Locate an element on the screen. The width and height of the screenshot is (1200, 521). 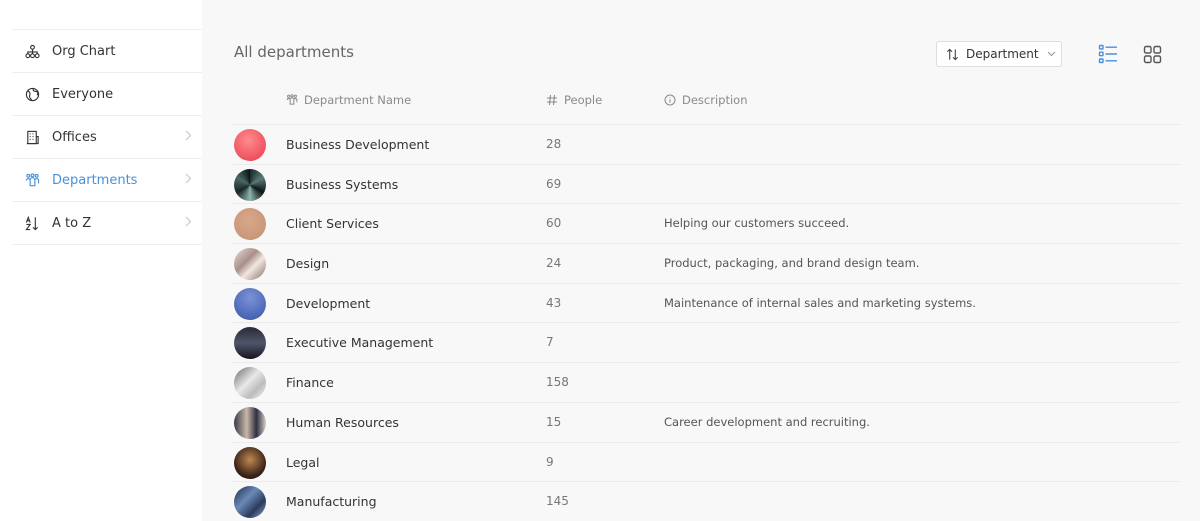
table-row: Business Systems 69 is located at coordinates (706, 185).